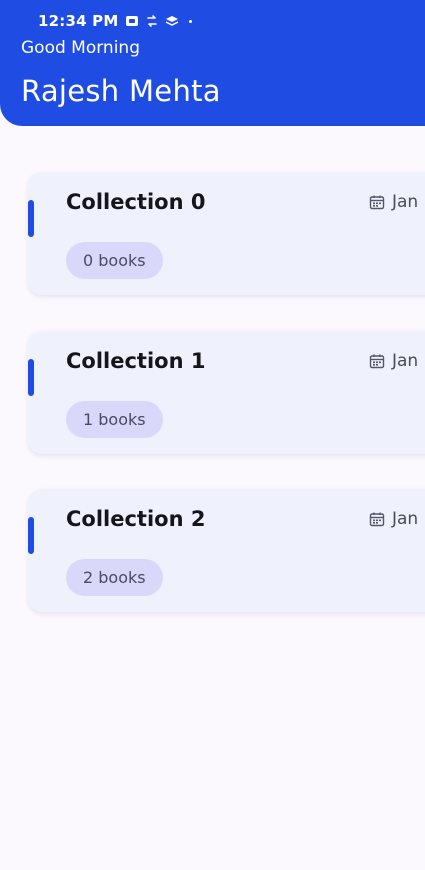 This screenshot has width=425, height=870. What do you see at coordinates (80, 48) in the screenshot?
I see `greeting-text: Good Morning` at bounding box center [80, 48].